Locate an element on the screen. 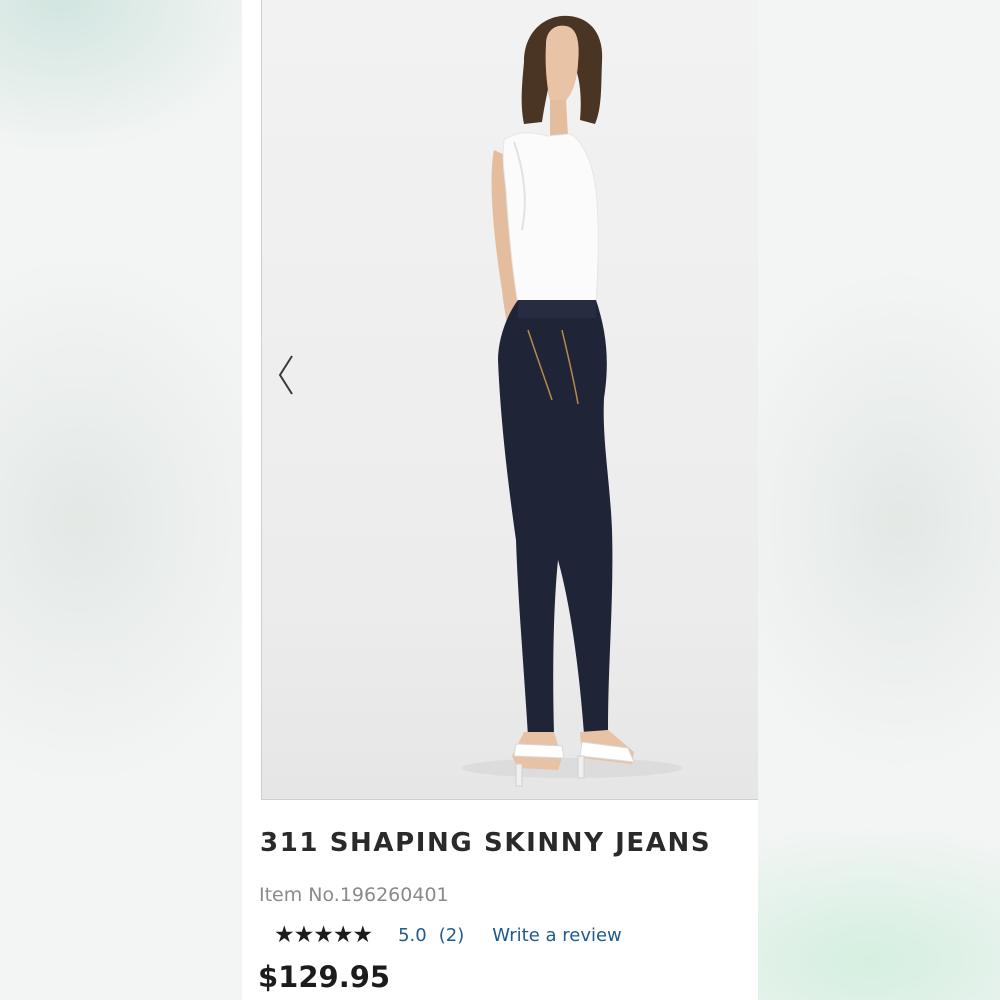 The width and height of the screenshot is (1000, 1000). product-price: $129.95 is located at coordinates (324, 977).